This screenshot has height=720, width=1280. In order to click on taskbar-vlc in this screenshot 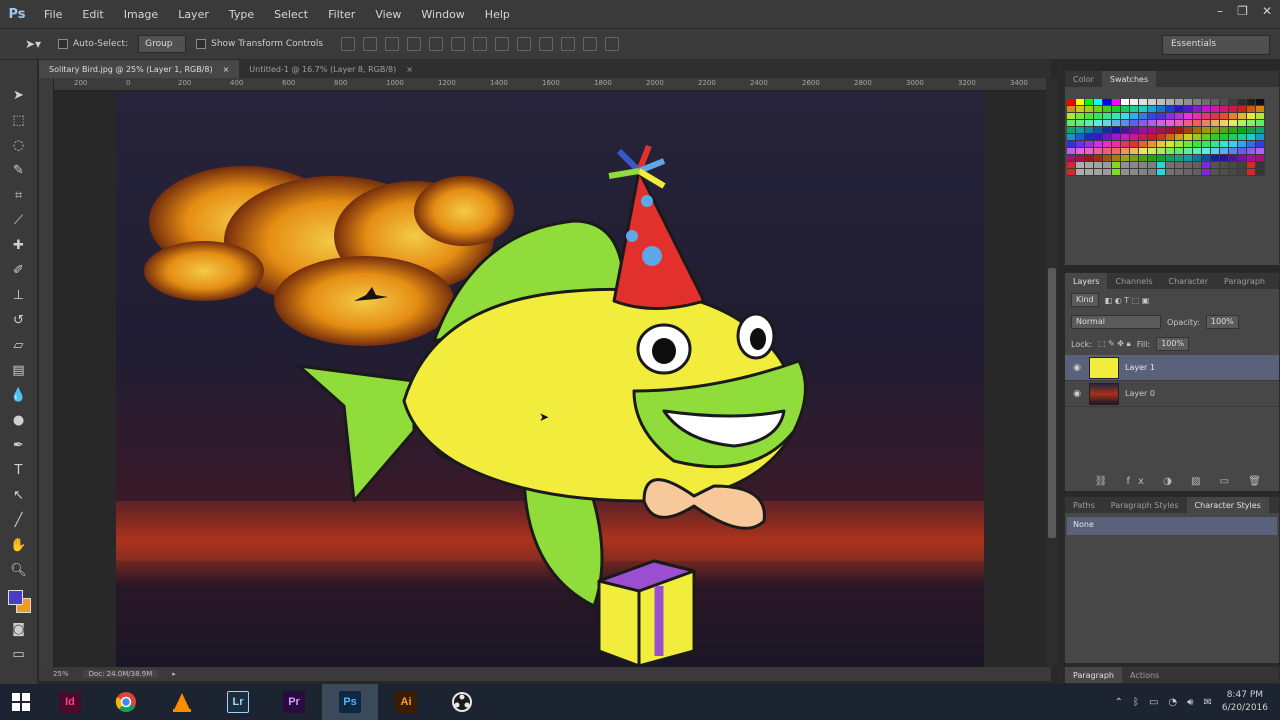, I will do `click(182, 702)`.